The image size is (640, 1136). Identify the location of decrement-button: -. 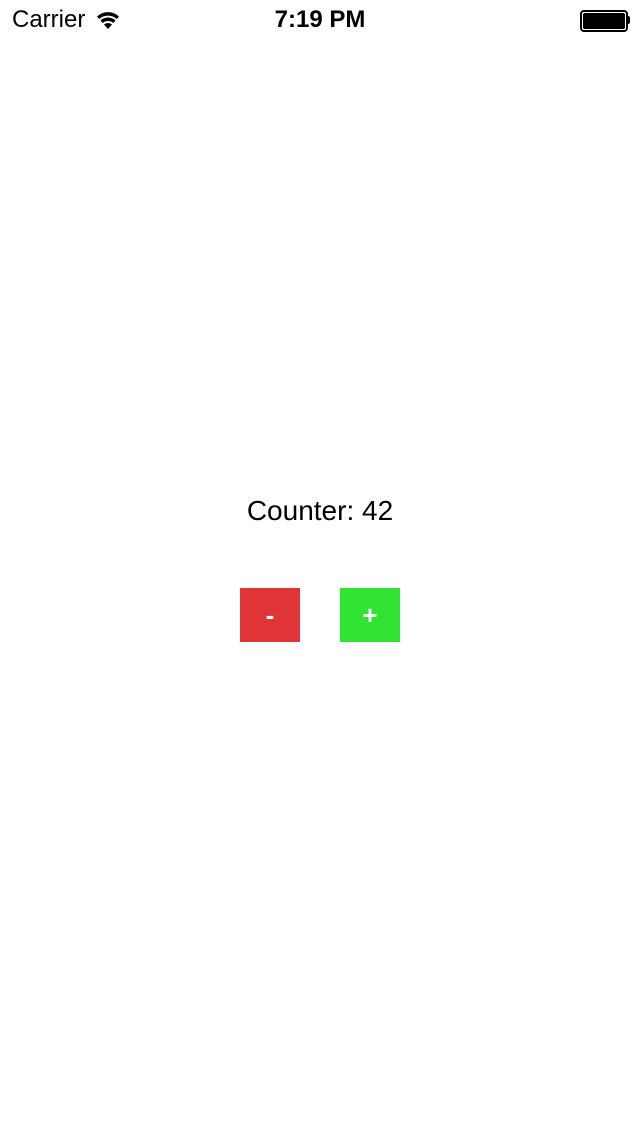
(270, 615).